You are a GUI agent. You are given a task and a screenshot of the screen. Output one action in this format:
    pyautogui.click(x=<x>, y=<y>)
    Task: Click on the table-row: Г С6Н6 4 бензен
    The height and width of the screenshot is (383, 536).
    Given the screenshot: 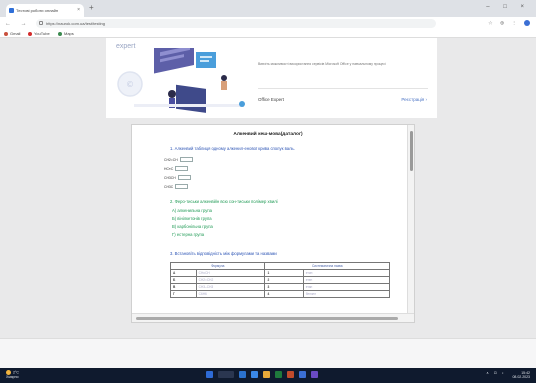 What is the action you would take?
    pyautogui.click(x=280, y=294)
    